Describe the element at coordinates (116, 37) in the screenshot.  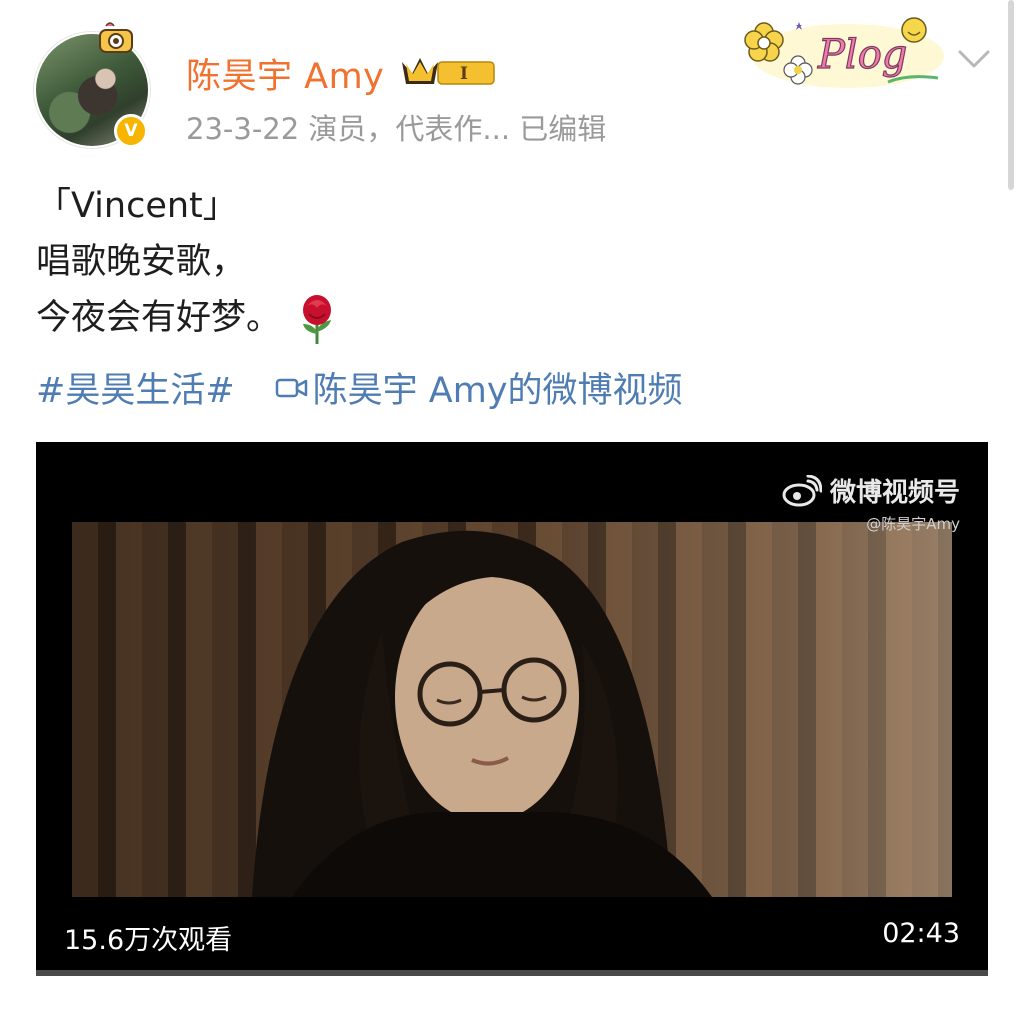
I see `camera-sticker-icon` at that location.